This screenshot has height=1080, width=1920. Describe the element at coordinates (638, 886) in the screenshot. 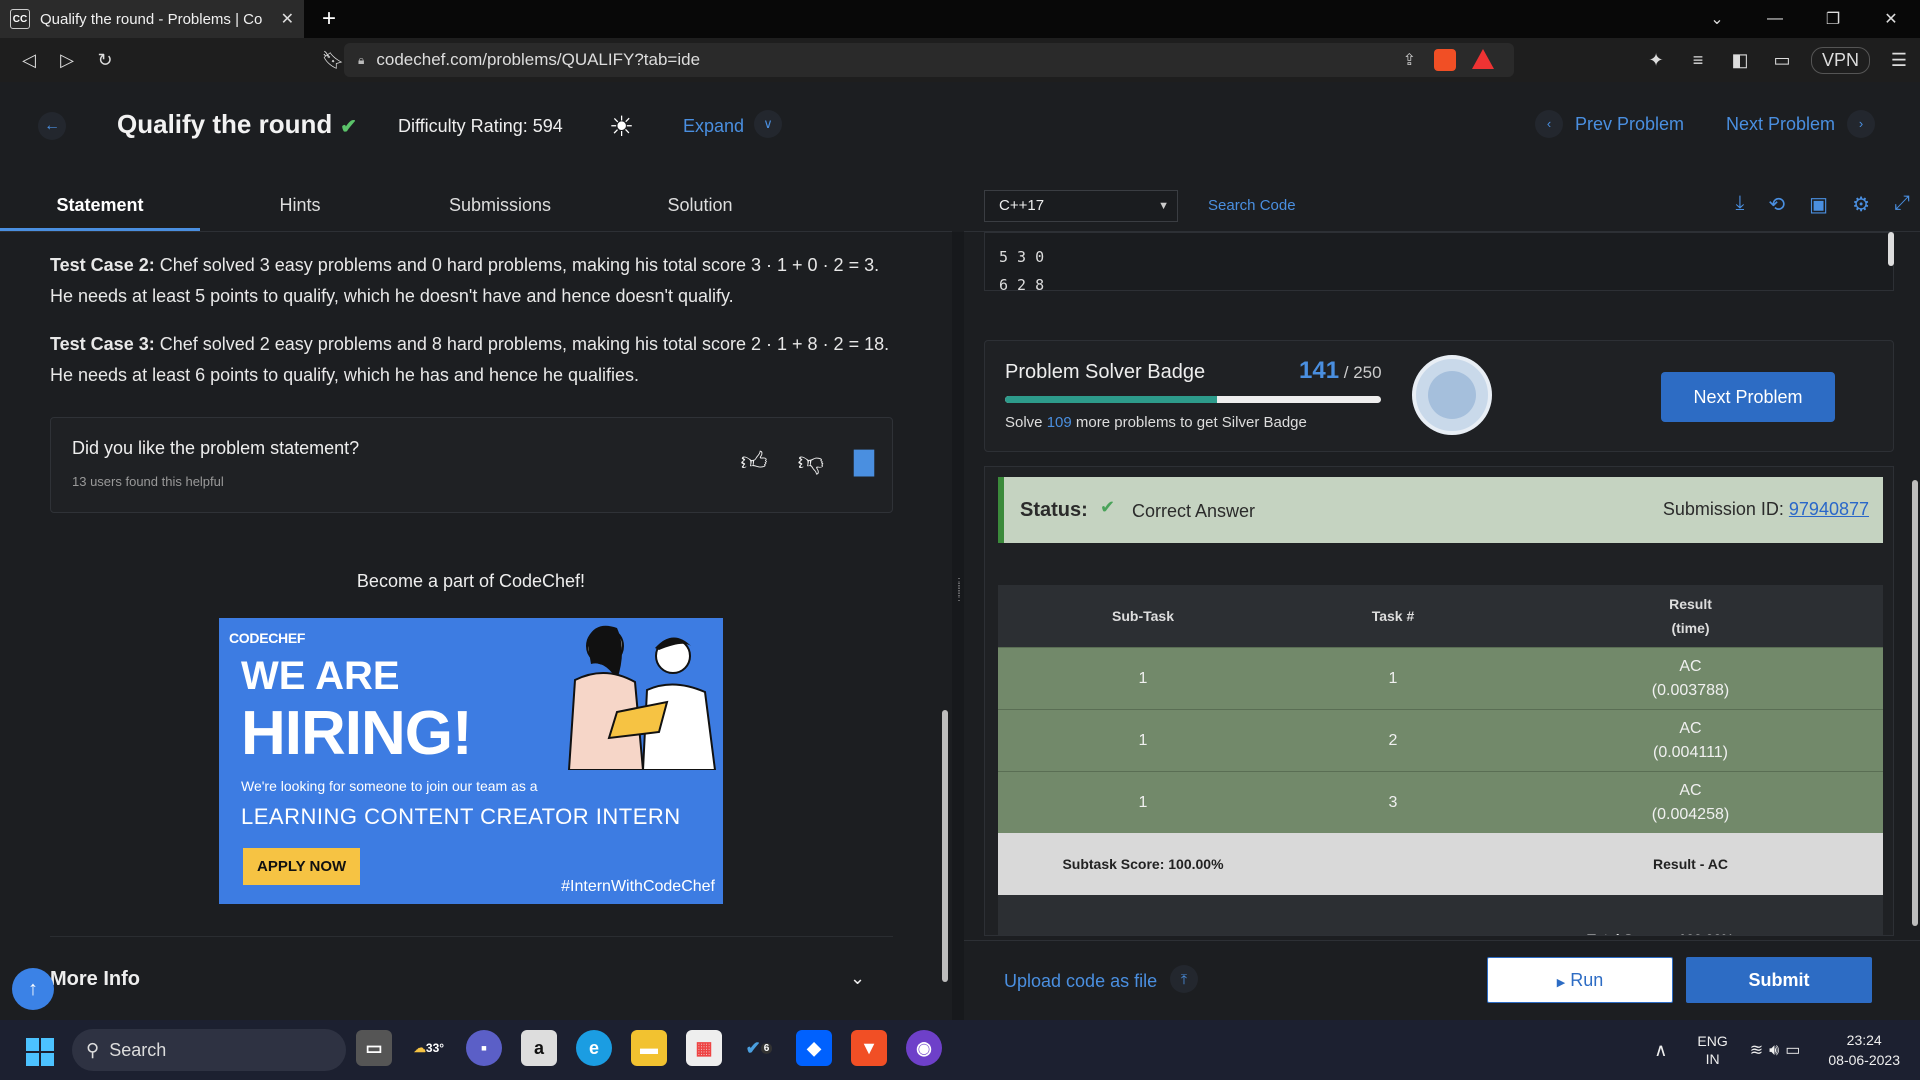

I see `banner-hashtag: #InternWithCodeChef` at that location.